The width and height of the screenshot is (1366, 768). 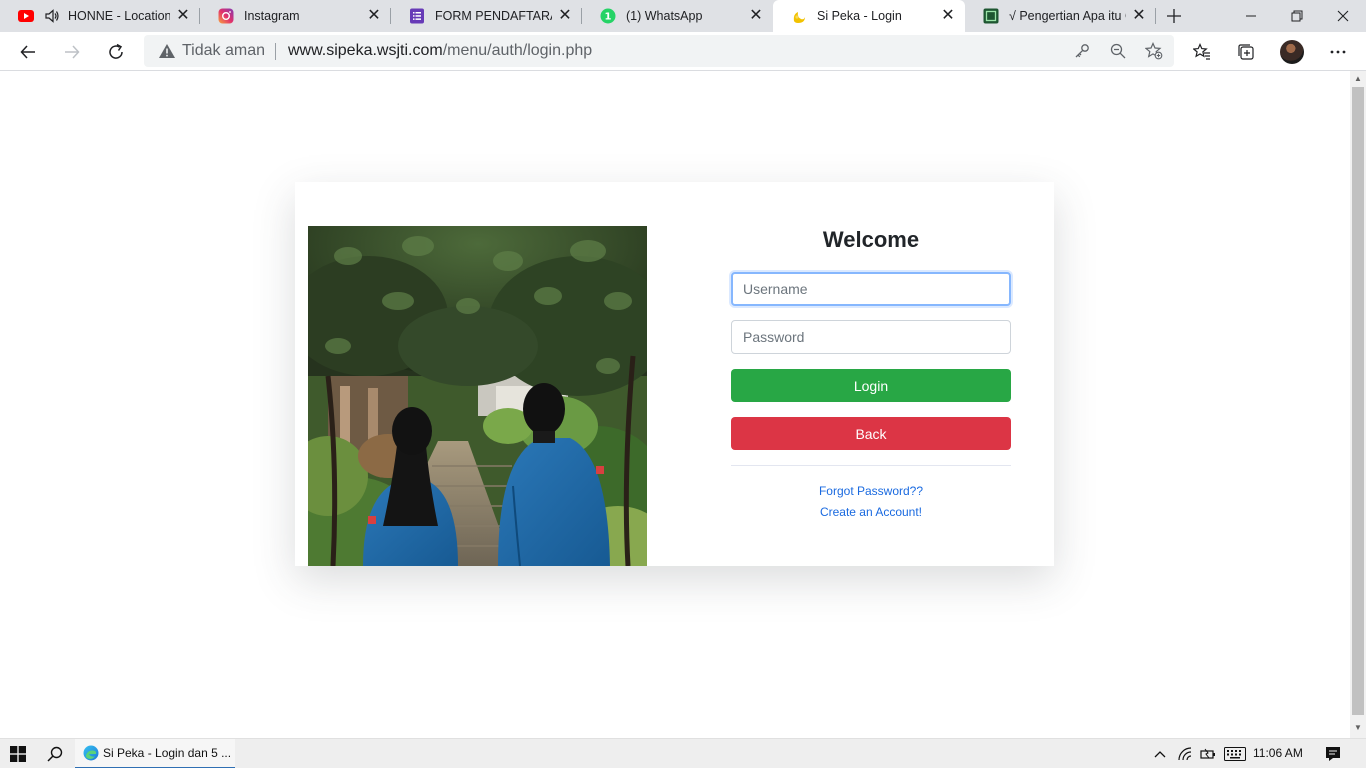 What do you see at coordinates (871, 433) in the screenshot?
I see `back-button: Back` at bounding box center [871, 433].